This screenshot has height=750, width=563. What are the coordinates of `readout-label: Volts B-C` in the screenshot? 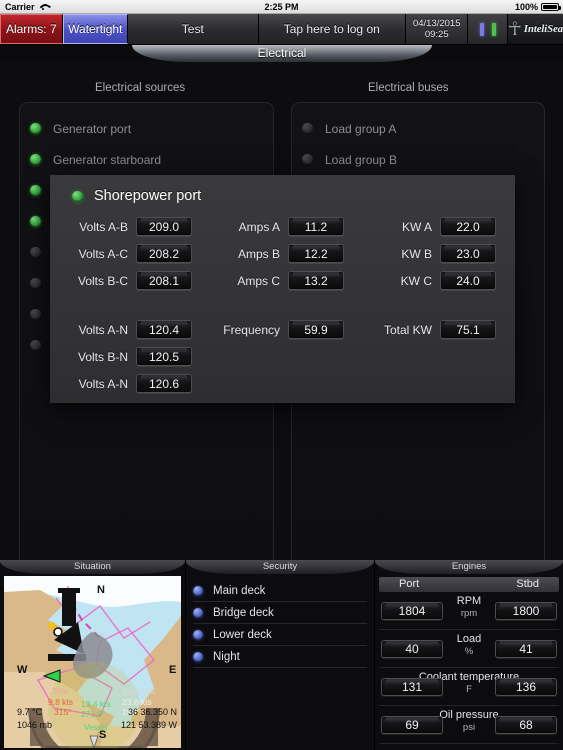 It's located at (102, 280).